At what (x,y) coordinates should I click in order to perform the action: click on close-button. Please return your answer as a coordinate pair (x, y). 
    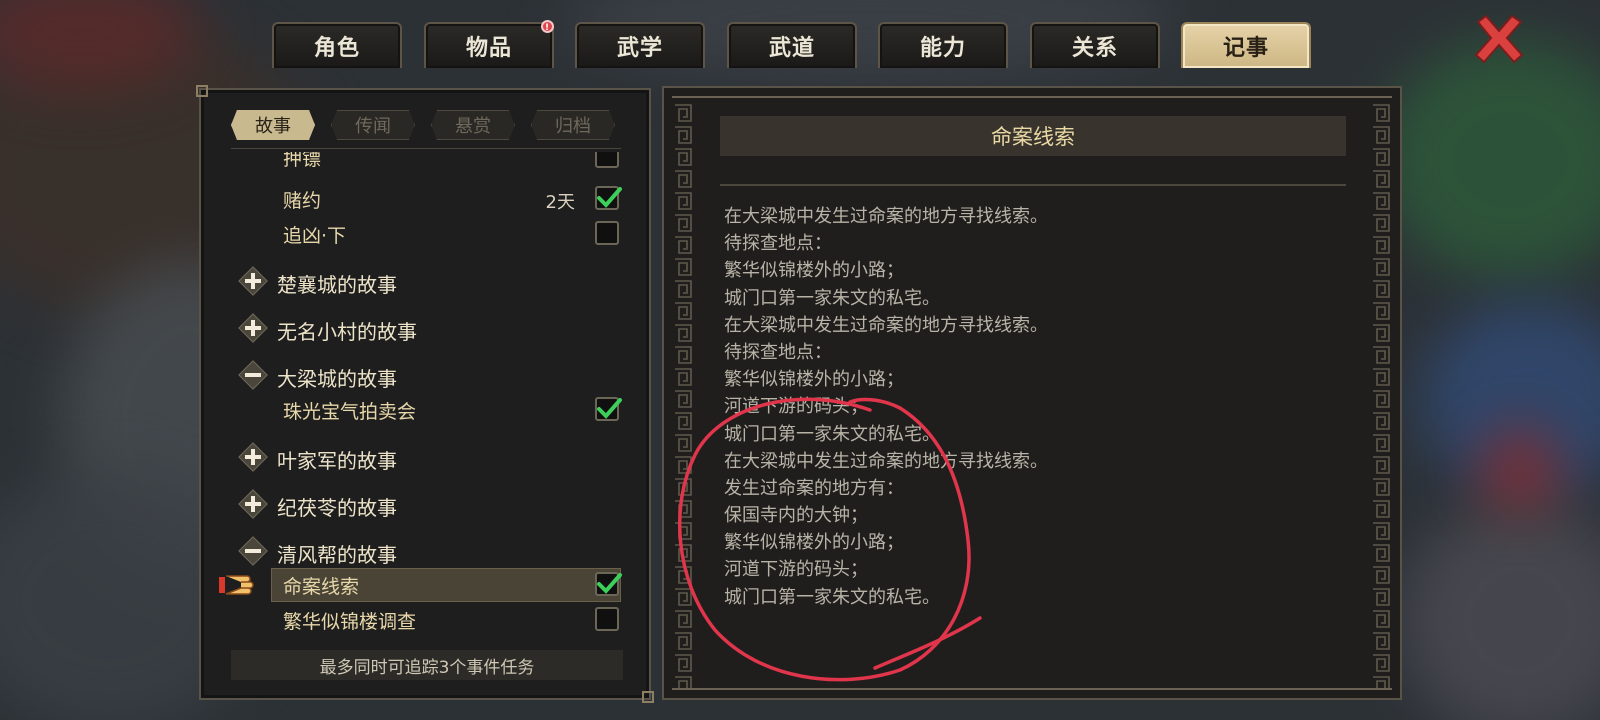
    Looking at the image, I should click on (1499, 39).